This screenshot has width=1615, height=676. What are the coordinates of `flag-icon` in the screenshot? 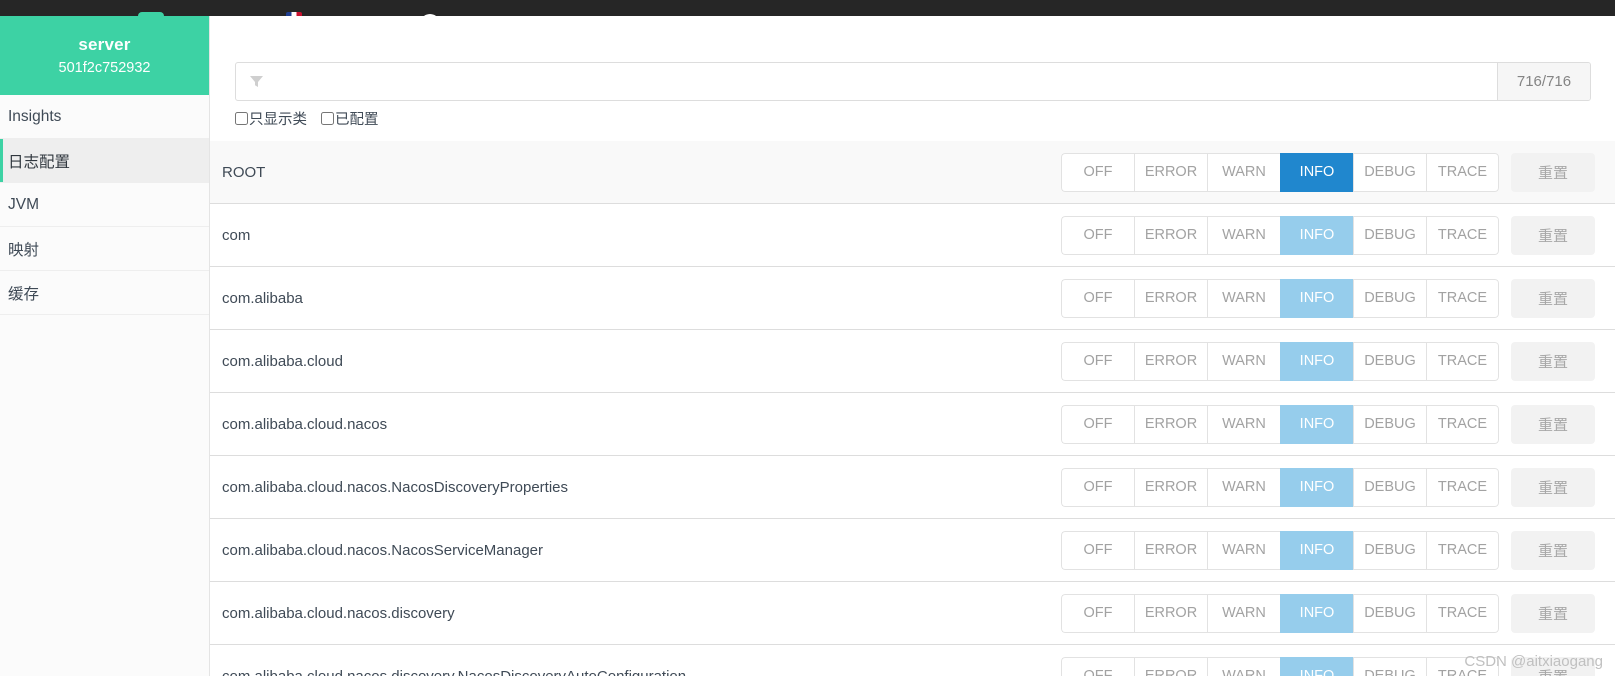 It's located at (294, 14).